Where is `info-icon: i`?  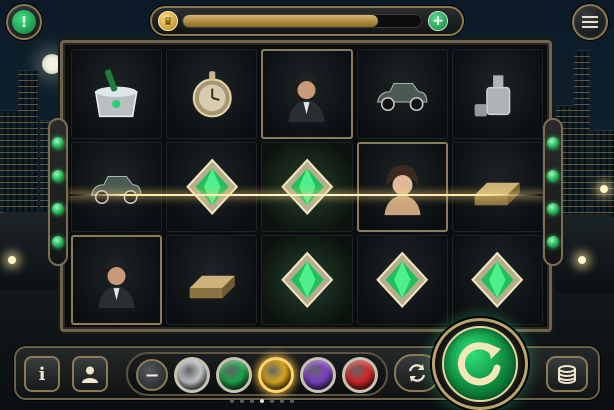
info-icon: i is located at coordinates (42, 374).